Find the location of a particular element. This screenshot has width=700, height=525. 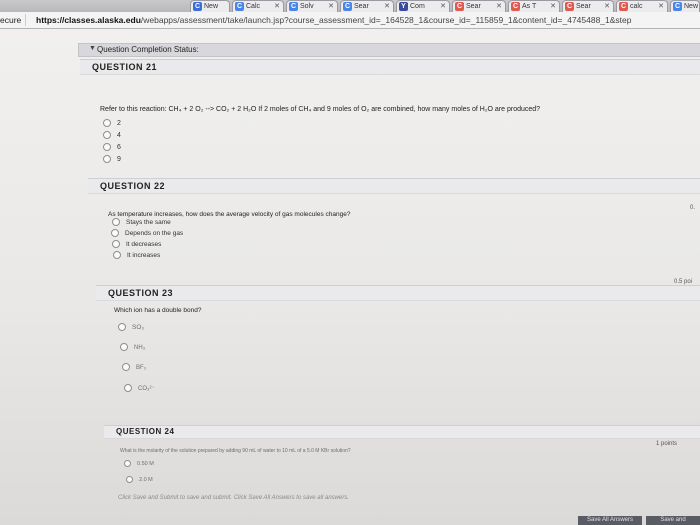

tab-label: As T is located at coordinates (529, 6).